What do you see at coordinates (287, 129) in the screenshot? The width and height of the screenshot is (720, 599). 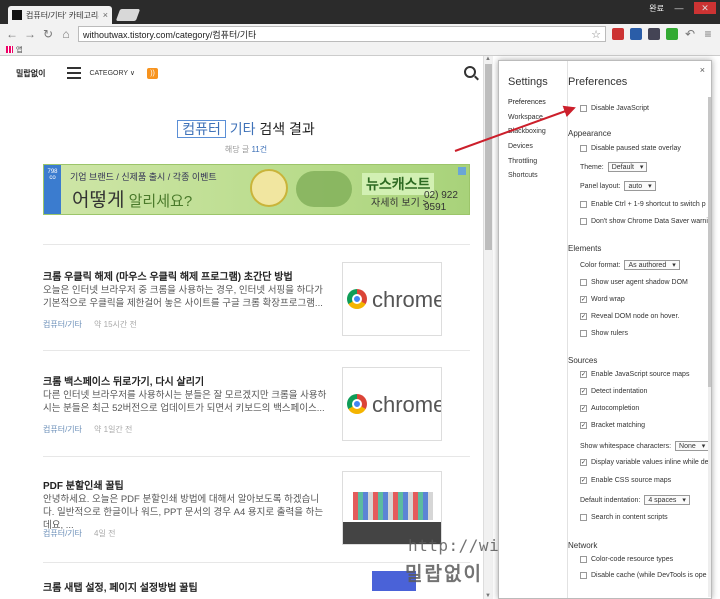 I see `heading-rest: 검색 결과` at bounding box center [287, 129].